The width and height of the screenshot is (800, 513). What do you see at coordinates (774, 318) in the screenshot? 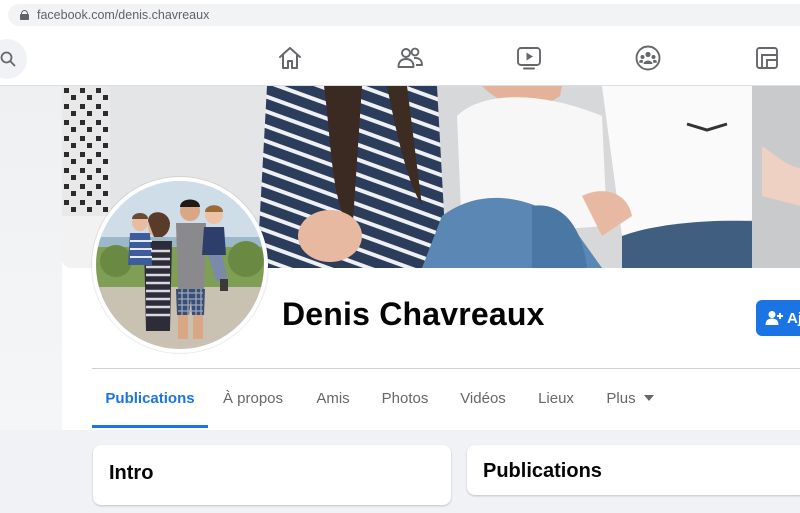
I see `add-friend-icon` at bounding box center [774, 318].